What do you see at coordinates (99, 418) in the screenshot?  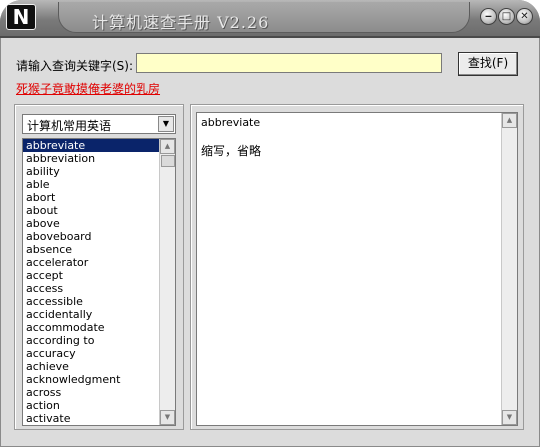 I see `list-item: activate` at bounding box center [99, 418].